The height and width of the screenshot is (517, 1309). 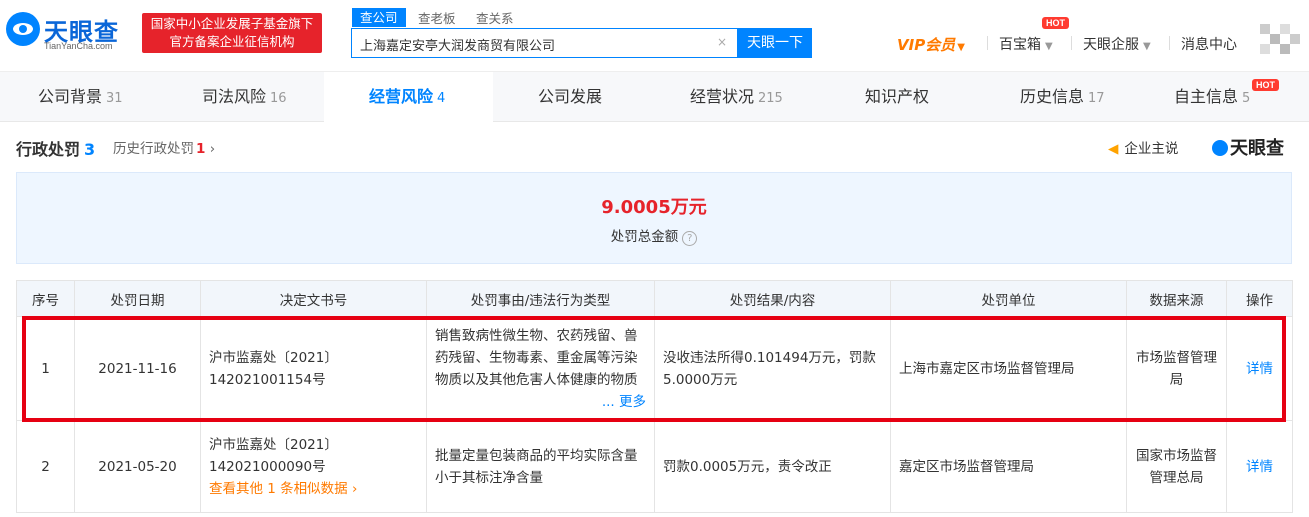 I want to click on baibaoxiang-menu: 百宝箱 ▼, so click(x=1026, y=44).